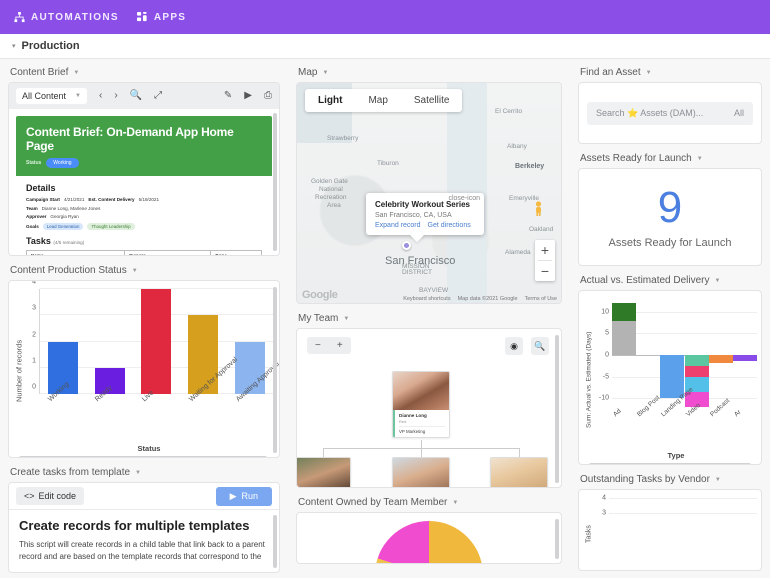 The image size is (770, 578). I want to click on panel-find-asset-header: Find an Asset ▼, so click(670, 72).